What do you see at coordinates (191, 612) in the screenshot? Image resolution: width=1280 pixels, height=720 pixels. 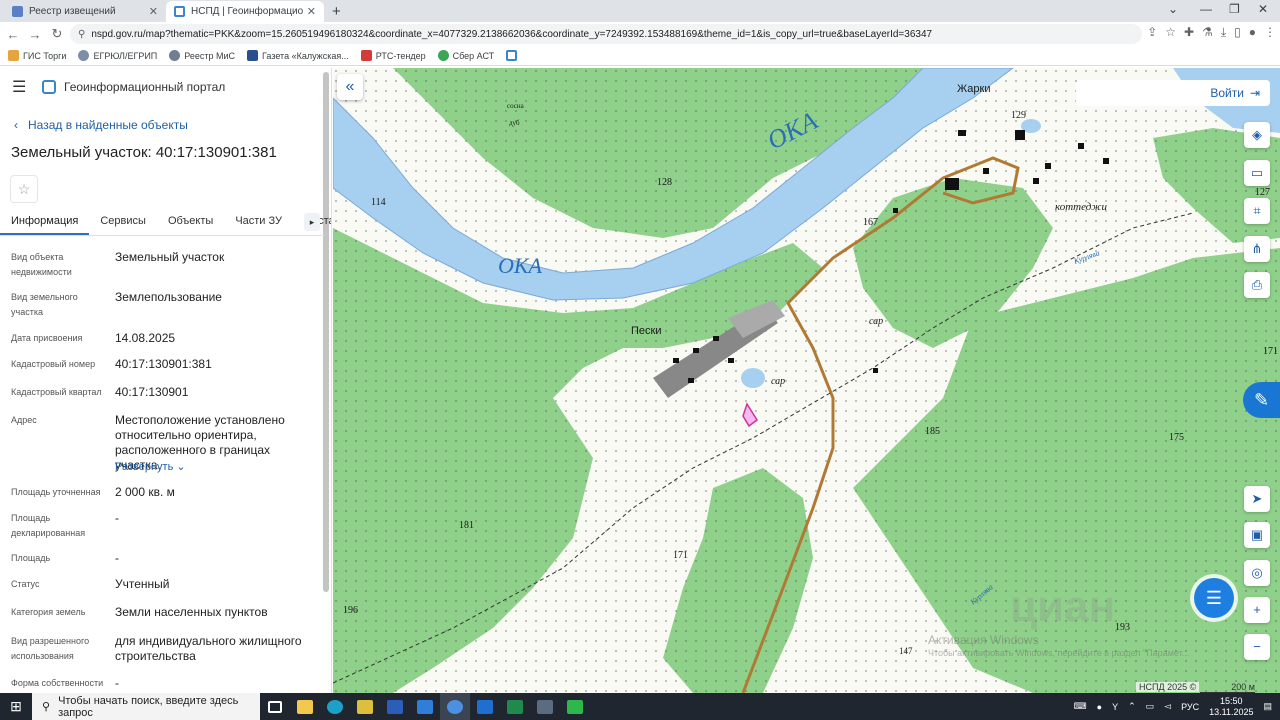 I see `attribute-value: Земли населенных пунктов` at bounding box center [191, 612].